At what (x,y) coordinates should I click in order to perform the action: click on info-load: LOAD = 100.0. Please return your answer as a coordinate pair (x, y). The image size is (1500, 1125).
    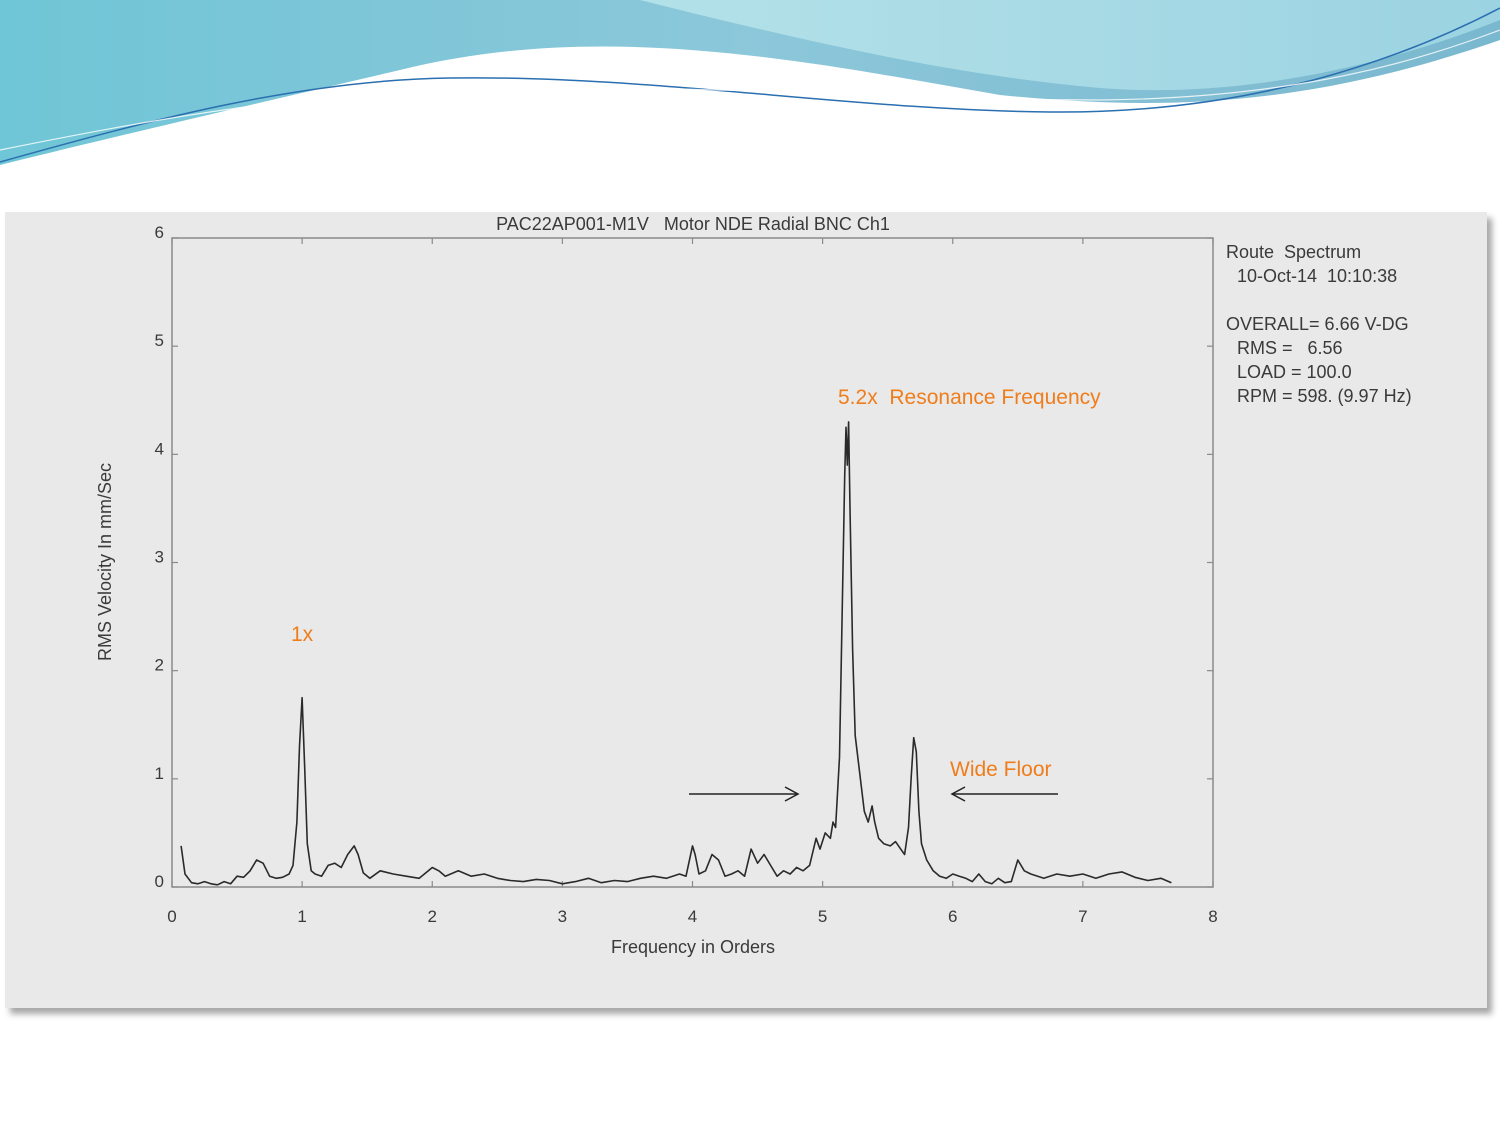
    Looking at the image, I should click on (1294, 372).